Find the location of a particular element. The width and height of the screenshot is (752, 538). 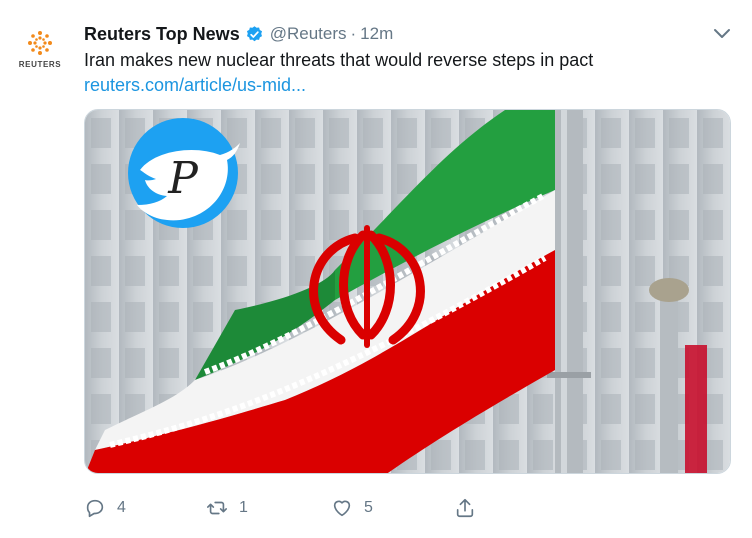

like-count: 5 is located at coordinates (368, 507).